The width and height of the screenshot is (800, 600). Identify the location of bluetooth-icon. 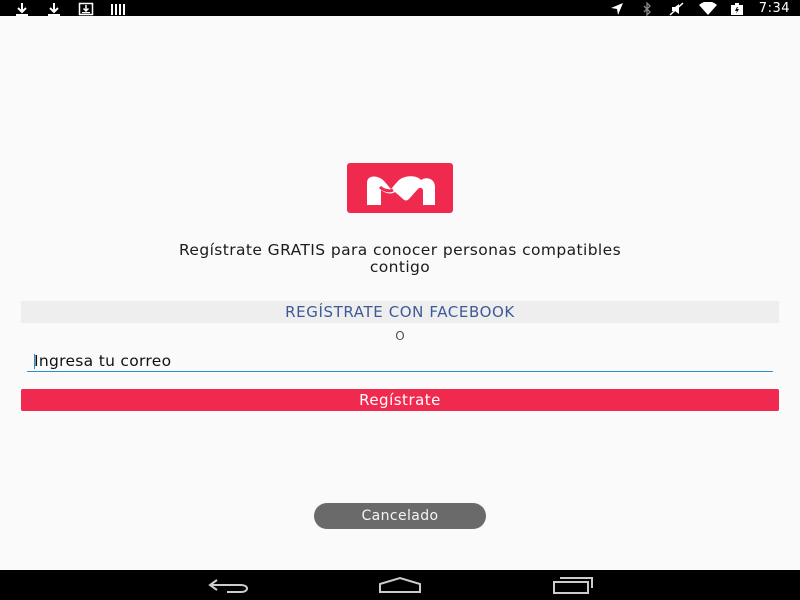
(647, 9).